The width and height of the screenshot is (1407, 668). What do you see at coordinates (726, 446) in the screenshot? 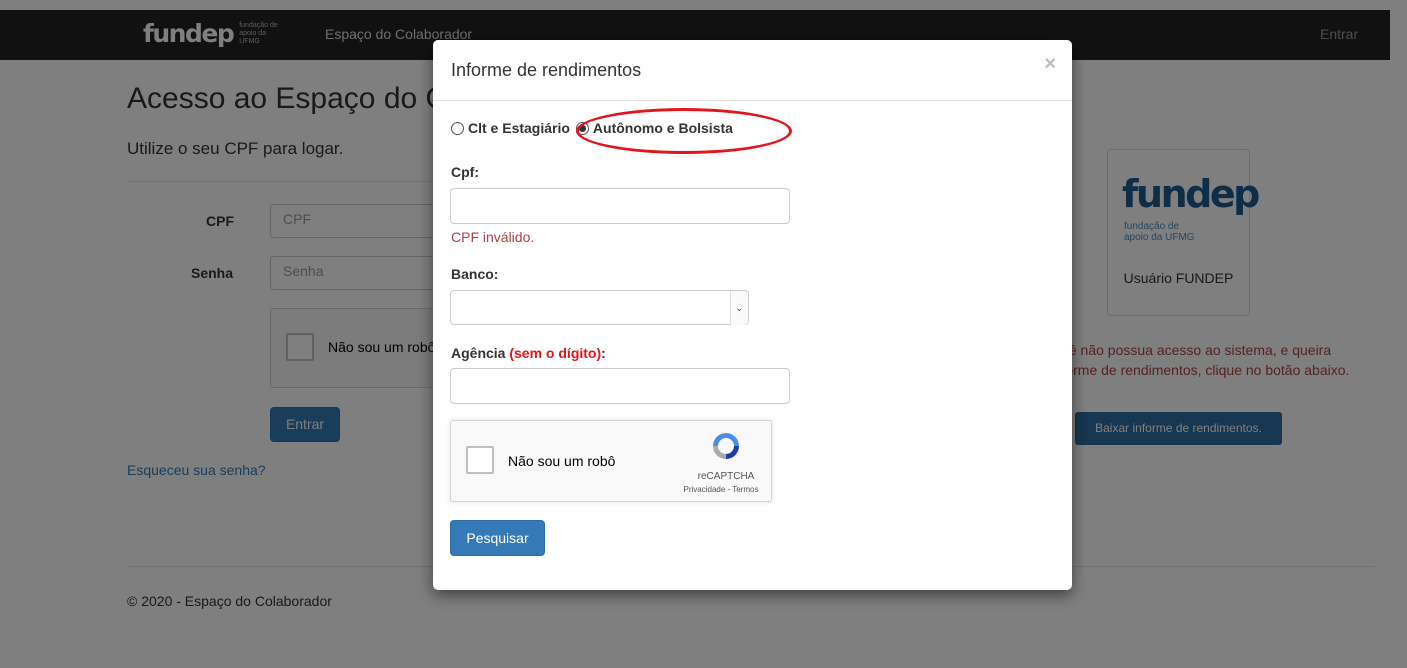
I see `recaptcha-icon` at bounding box center [726, 446].